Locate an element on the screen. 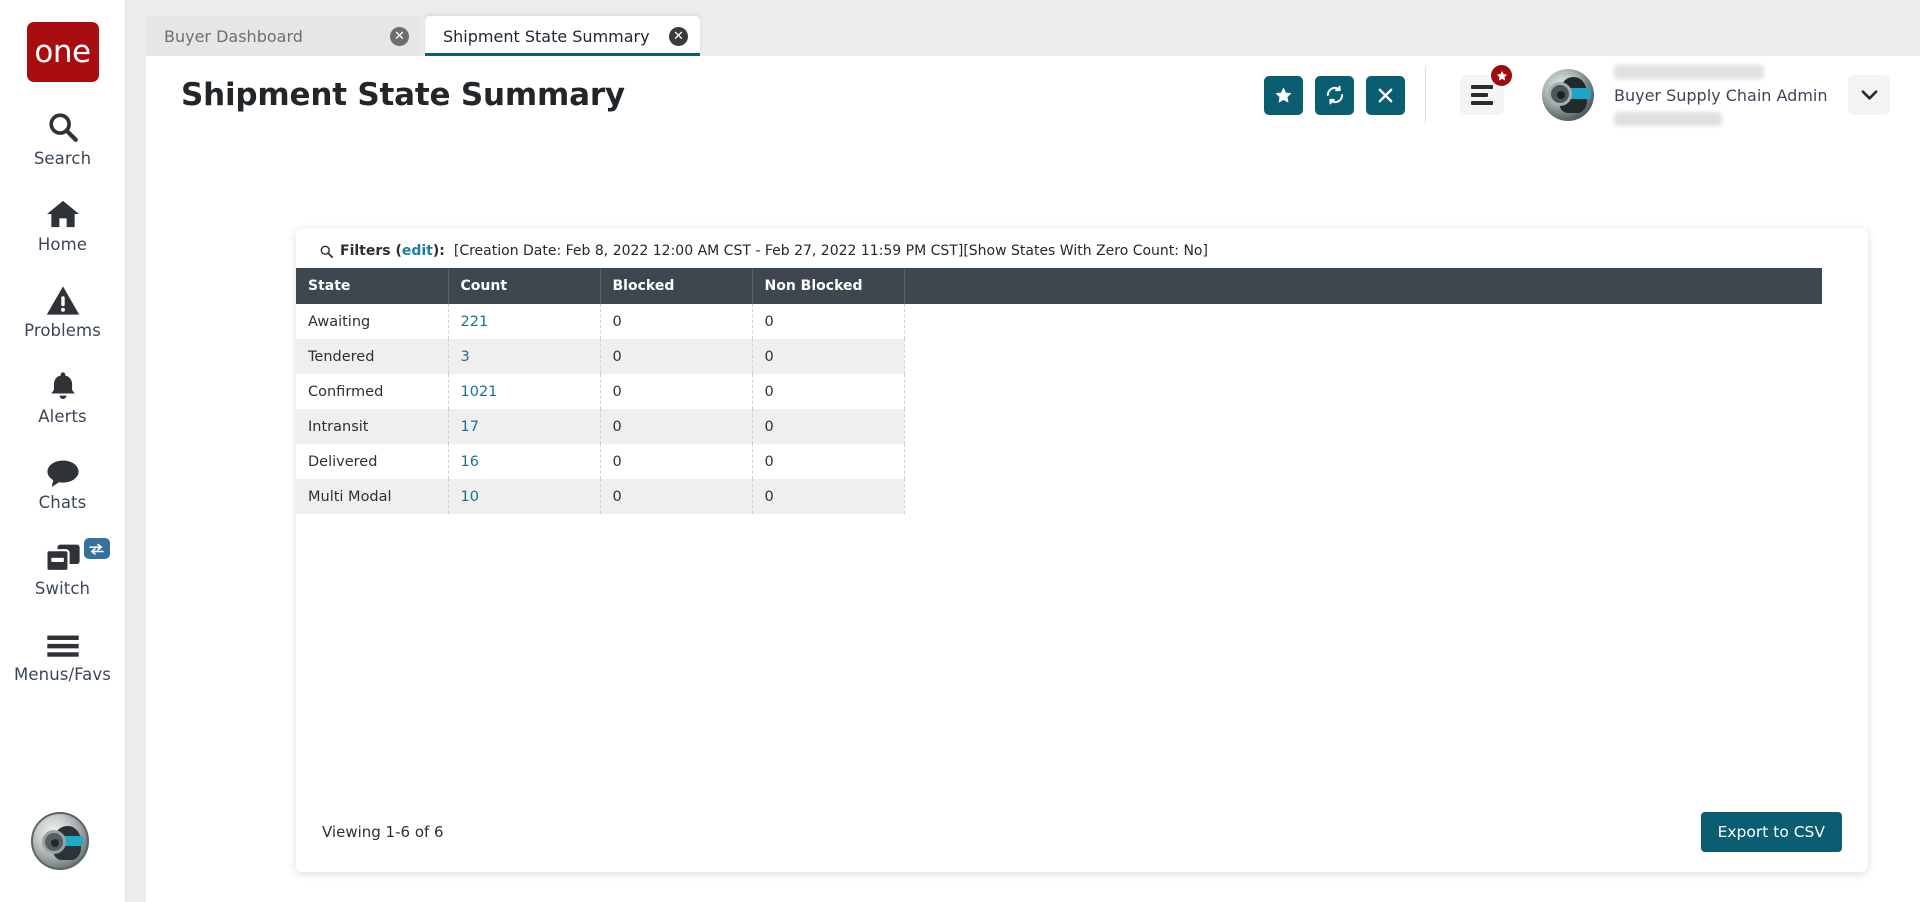 This screenshot has width=1920, height=902. user-role-label: Buyer Supply Chain Admin is located at coordinates (1721, 95).